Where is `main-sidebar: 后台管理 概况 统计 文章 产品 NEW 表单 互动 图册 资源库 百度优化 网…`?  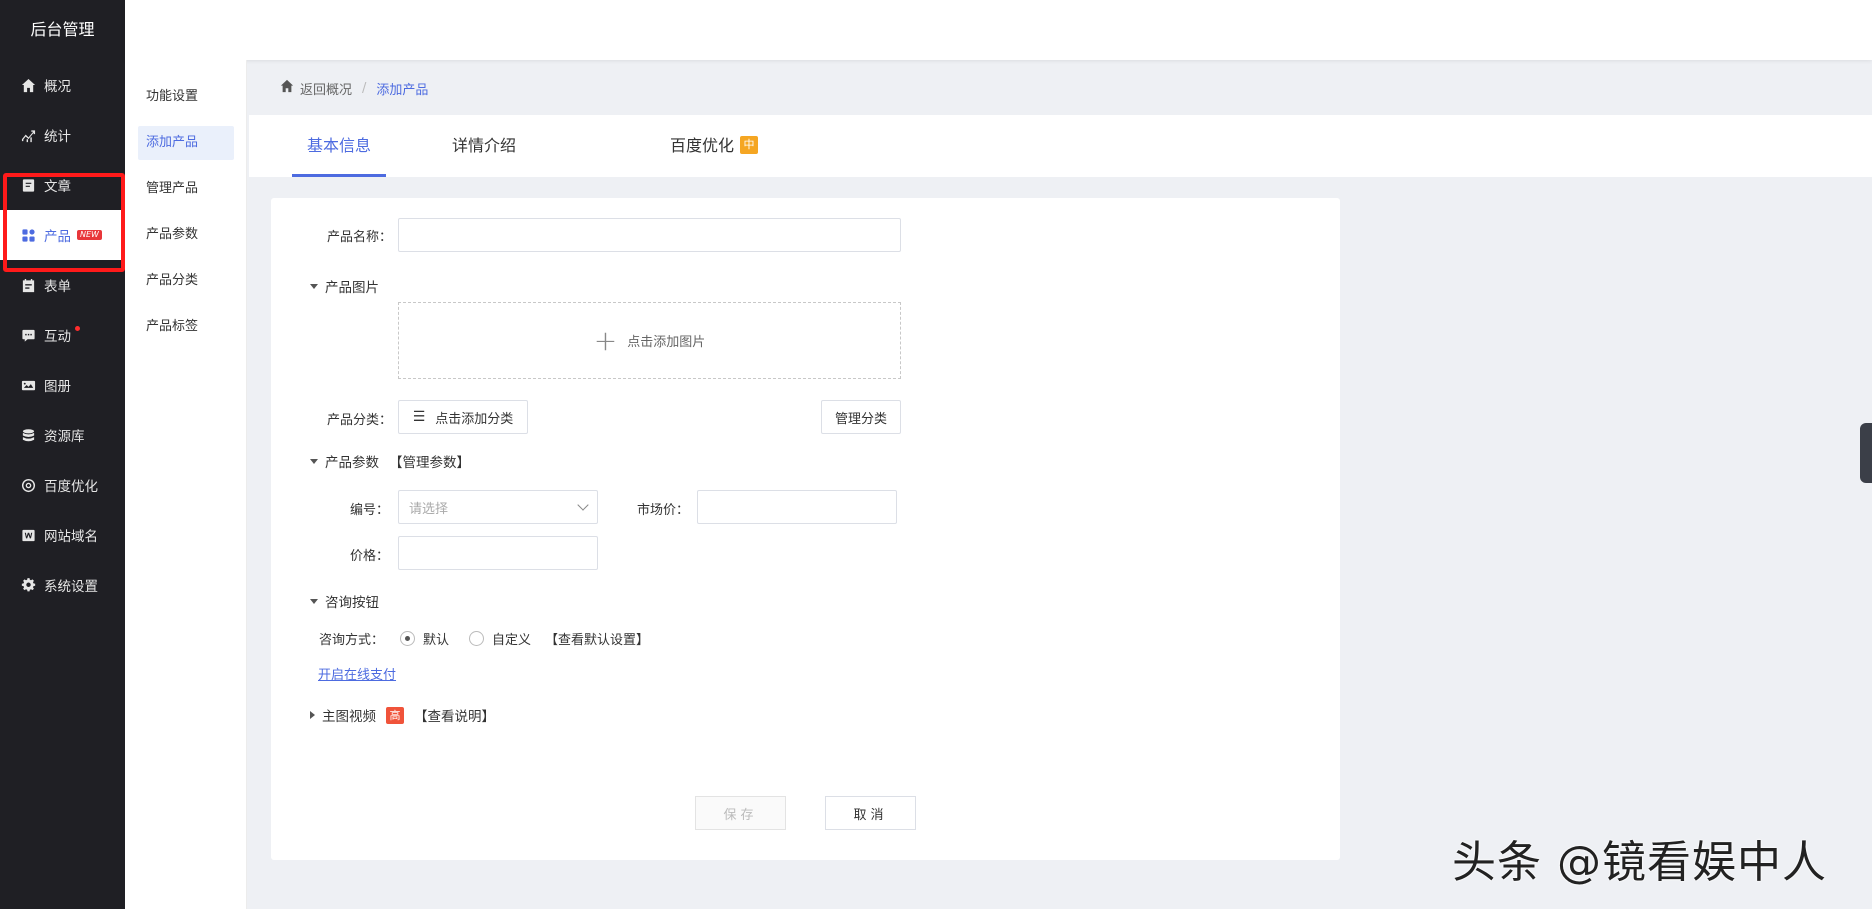 main-sidebar: 后台管理 概况 统计 文章 产品 NEW 表单 互动 图册 资源库 百度优化 网… is located at coordinates (62, 454).